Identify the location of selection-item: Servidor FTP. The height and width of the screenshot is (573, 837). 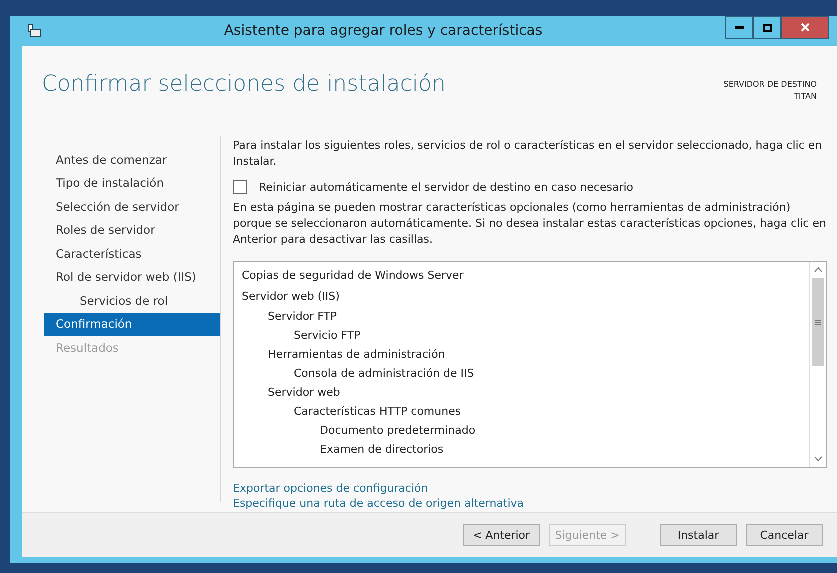
(302, 317).